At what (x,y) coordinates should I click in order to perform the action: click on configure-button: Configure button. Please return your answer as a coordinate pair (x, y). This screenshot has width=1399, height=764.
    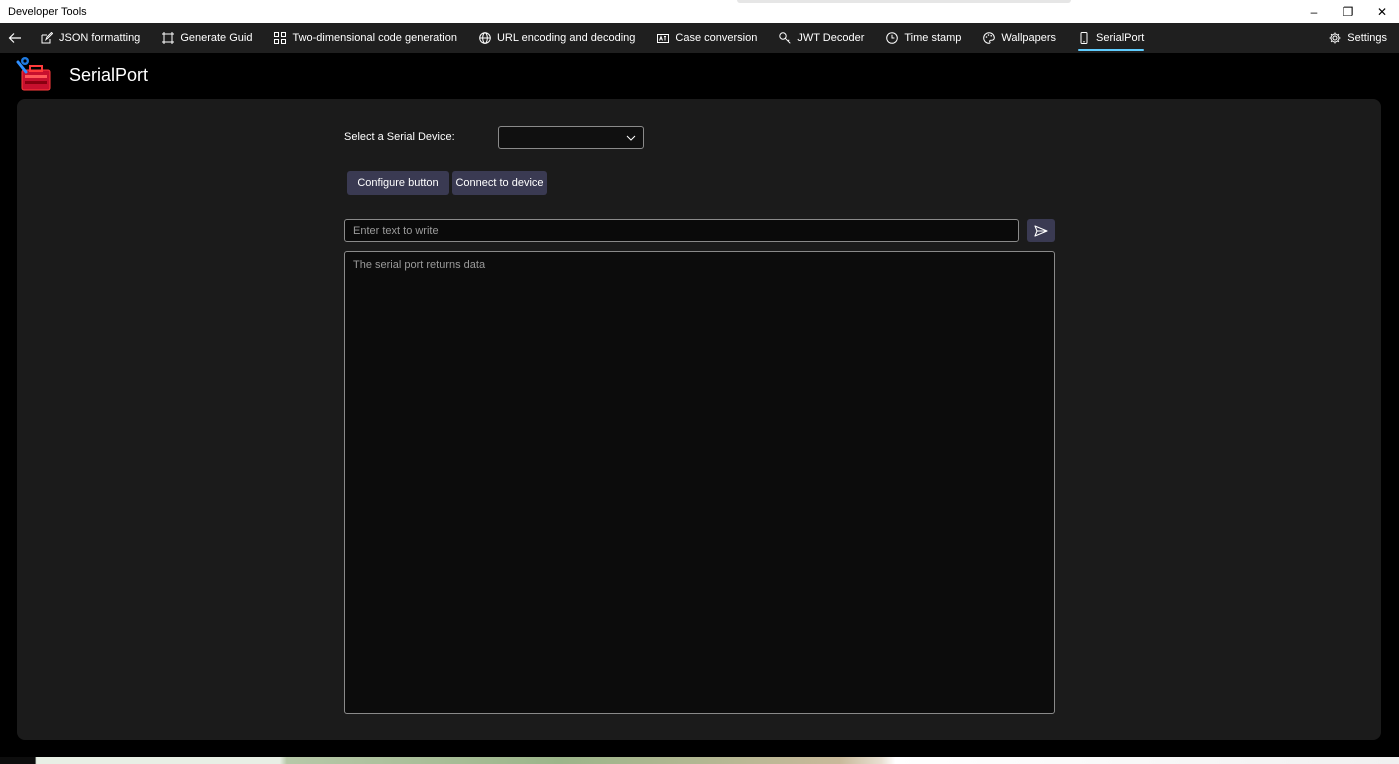
    Looking at the image, I should click on (398, 183).